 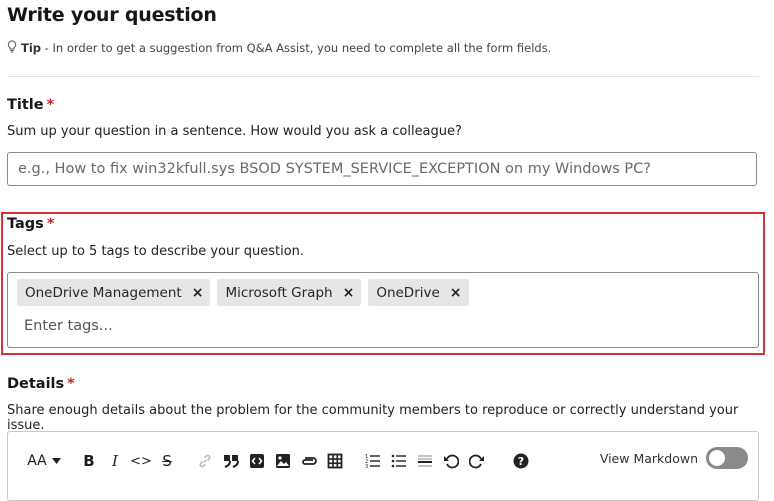 I want to click on redo-icon, so click(x=477, y=461).